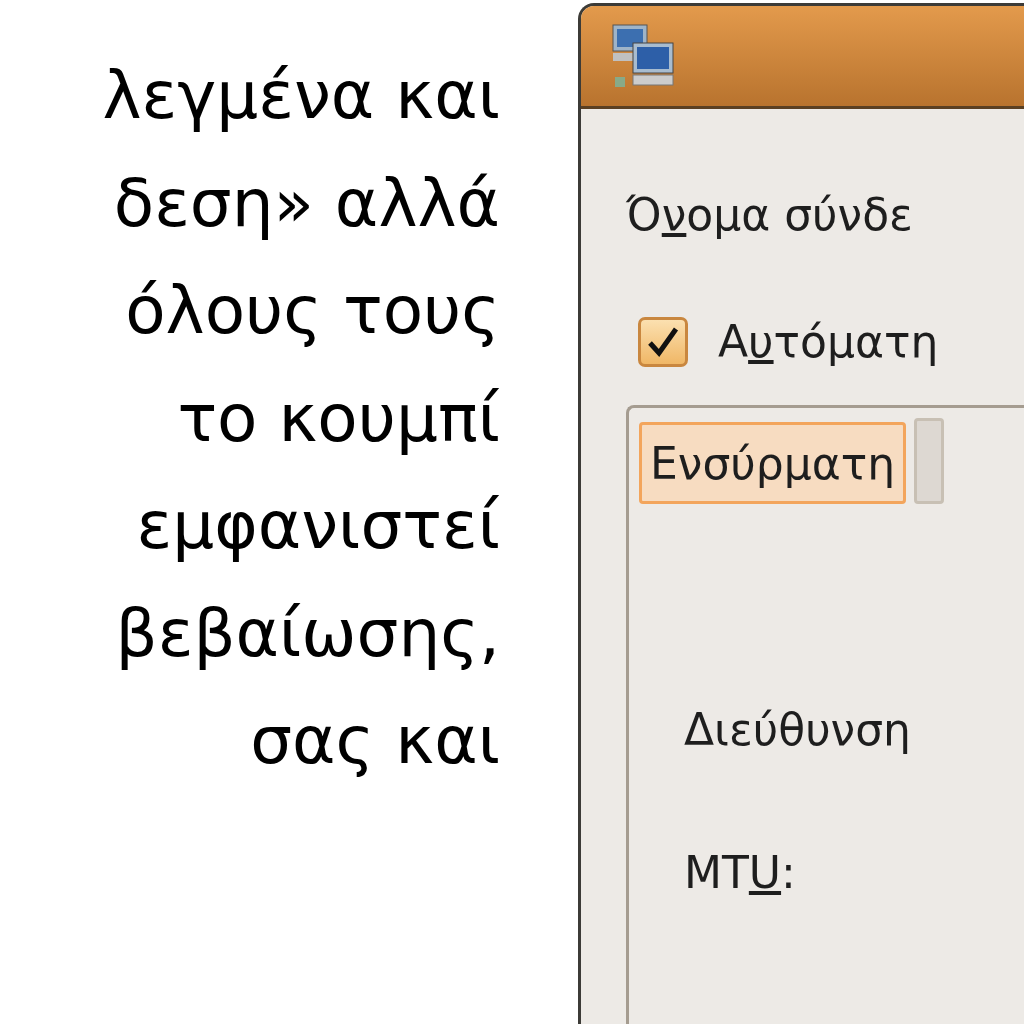 This screenshot has width=1024, height=1024. Describe the element at coordinates (375, 741) in the screenshot. I see `paragraph-line: σας και` at that location.